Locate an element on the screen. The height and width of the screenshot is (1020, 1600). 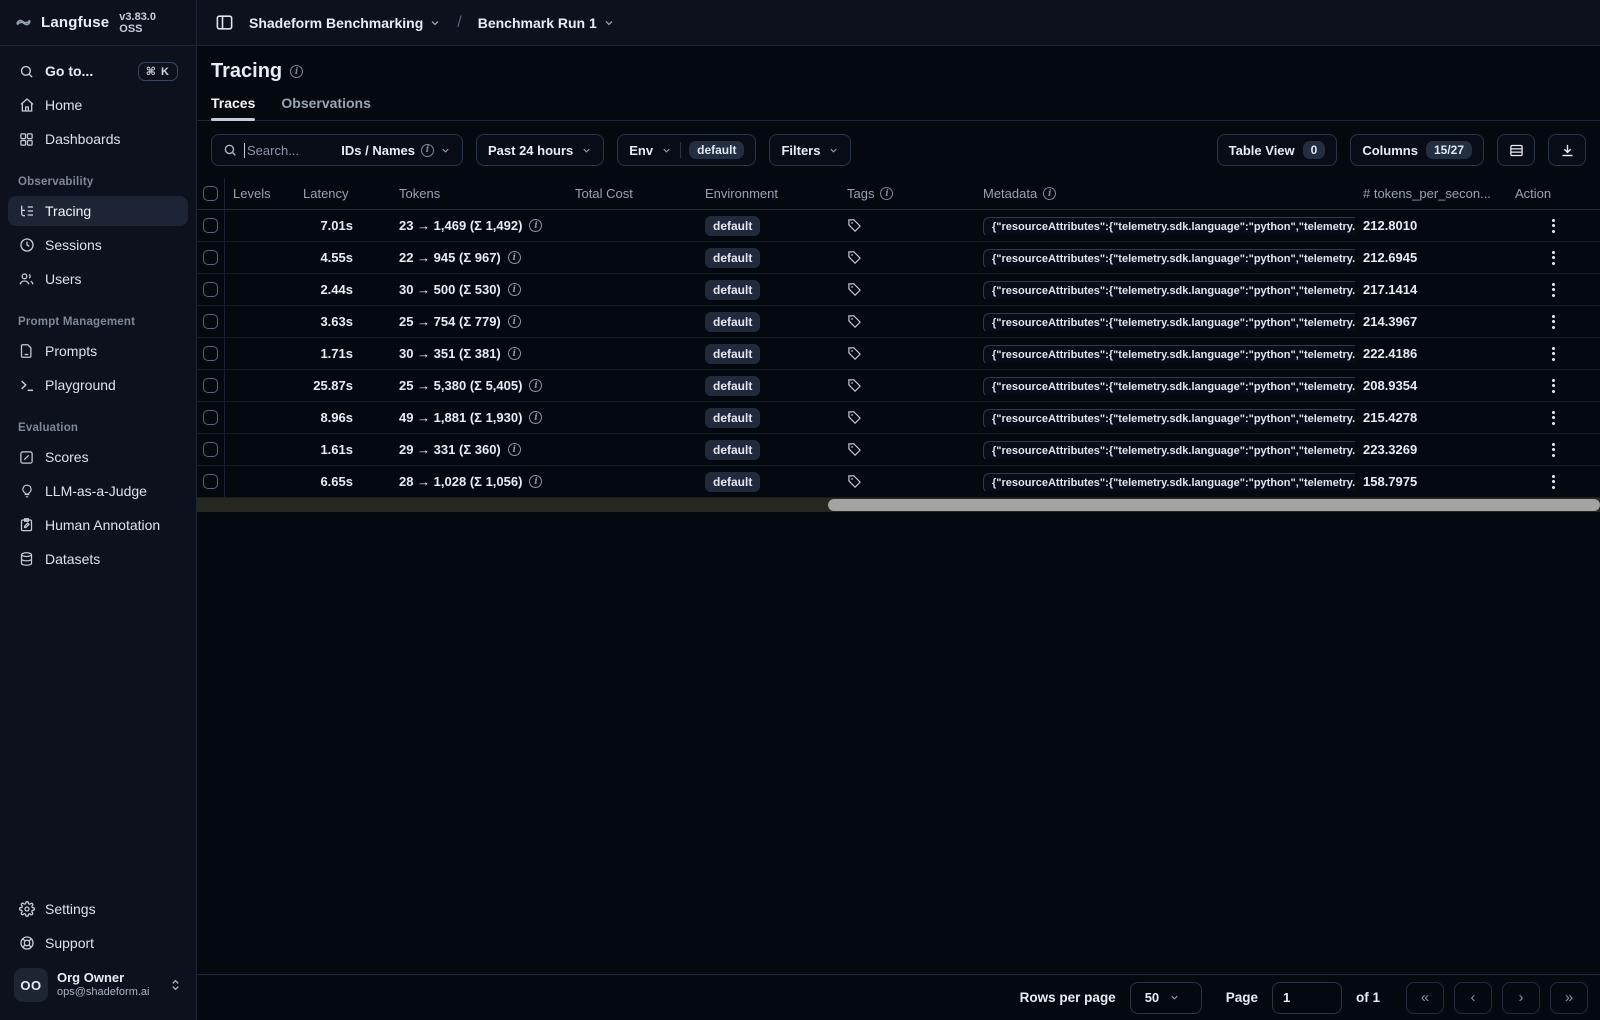
columns-button: Columns 15/27 is located at coordinates (1417, 150).